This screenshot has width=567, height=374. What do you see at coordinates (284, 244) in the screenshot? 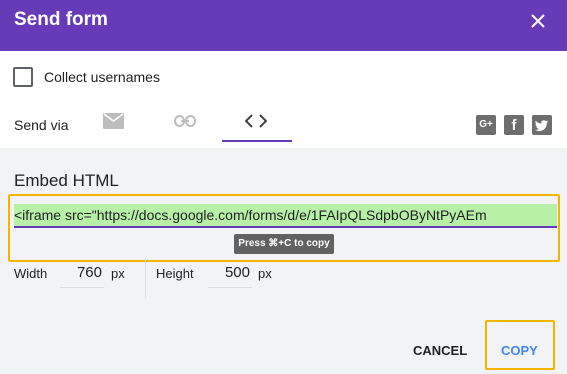
I see `copy-shortcut-tooltip: Press ⌘+C to copy` at bounding box center [284, 244].